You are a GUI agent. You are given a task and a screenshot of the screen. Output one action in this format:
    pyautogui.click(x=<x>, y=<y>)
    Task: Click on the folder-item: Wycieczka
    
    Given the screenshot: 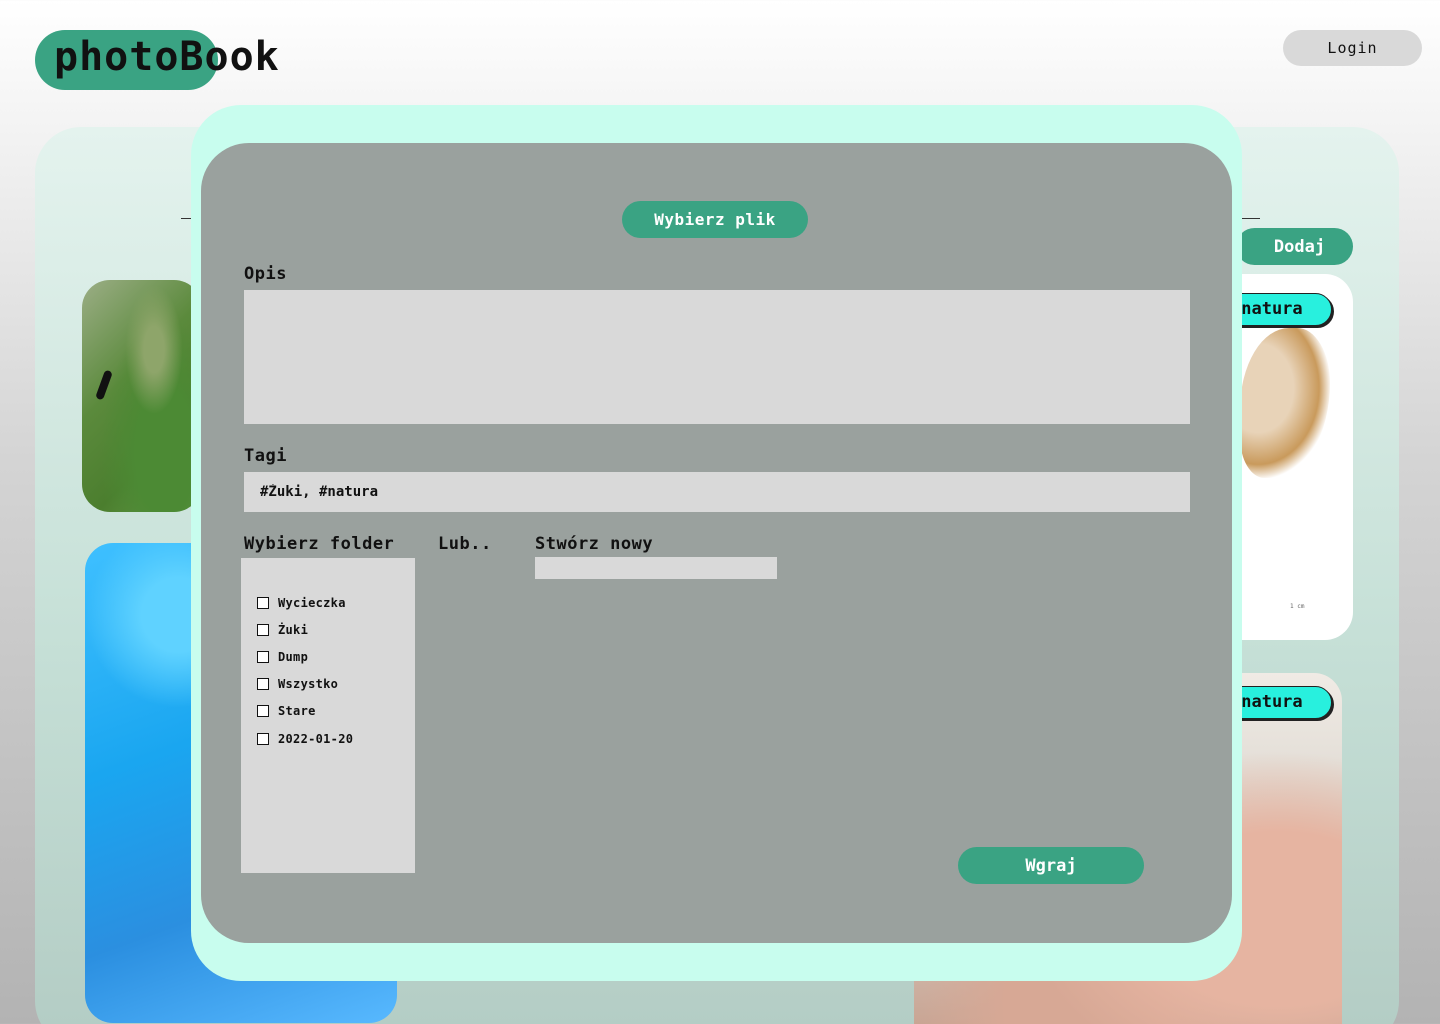 What is the action you would take?
    pyautogui.click(x=328, y=602)
    